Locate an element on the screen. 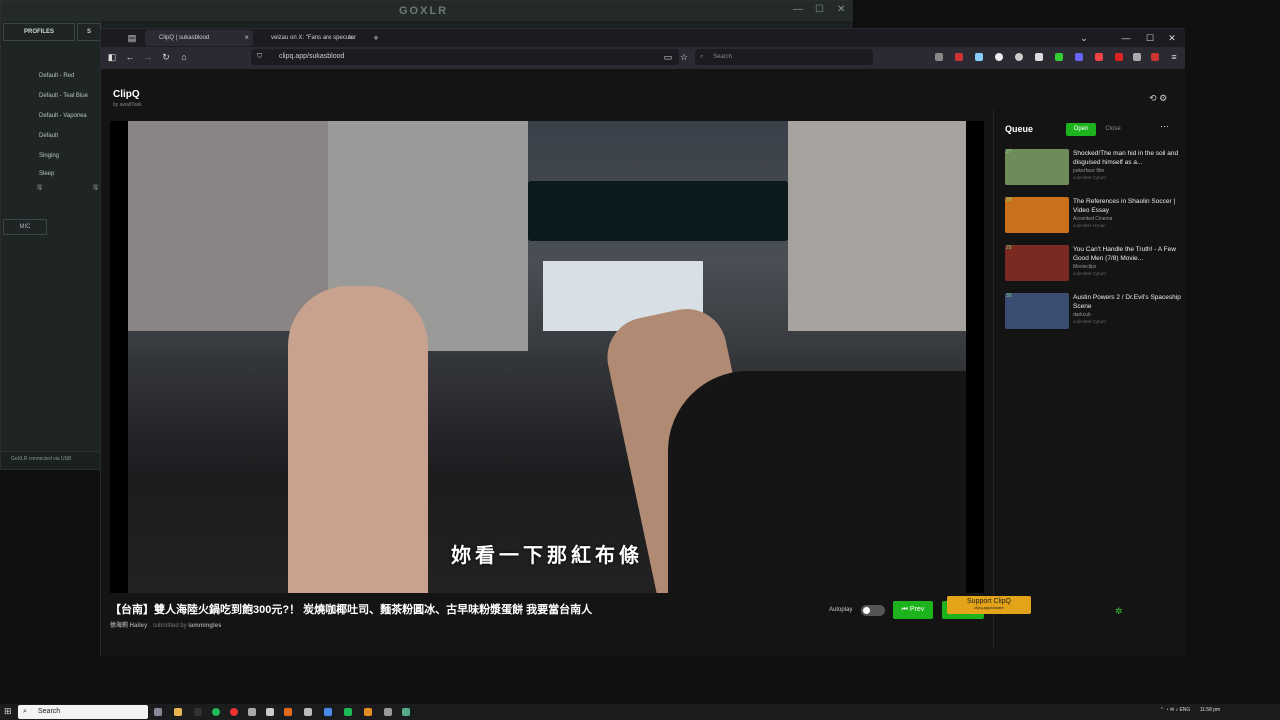  profile-item: Singing is located at coordinates (49, 156).